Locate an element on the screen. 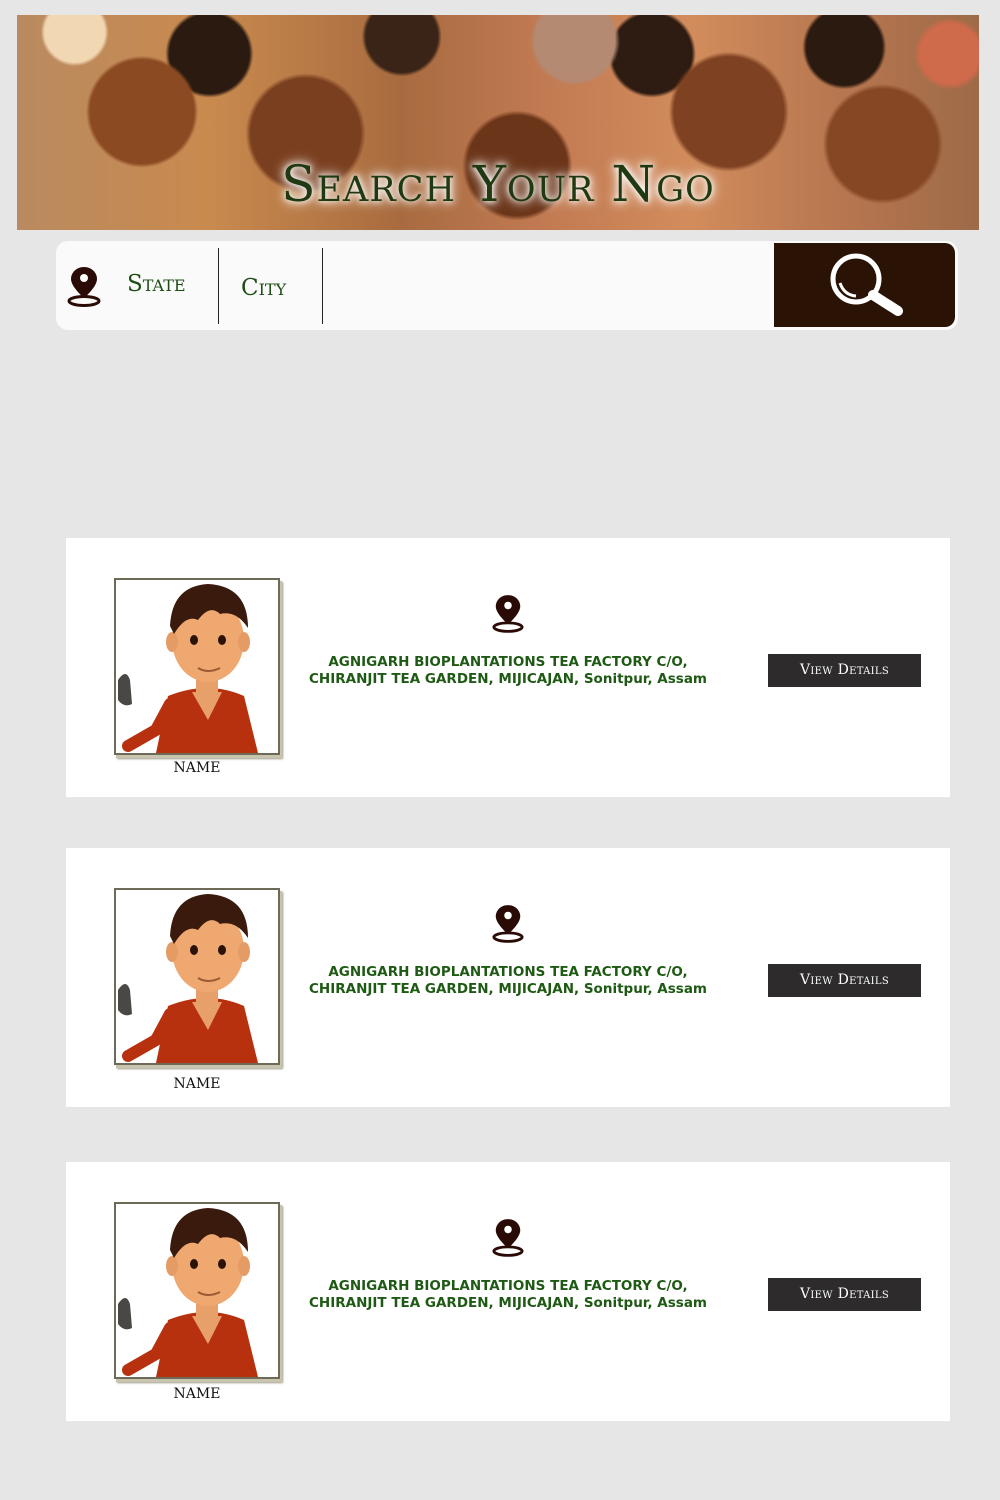  page-title: Search Your Ngo is located at coordinates (498, 184).